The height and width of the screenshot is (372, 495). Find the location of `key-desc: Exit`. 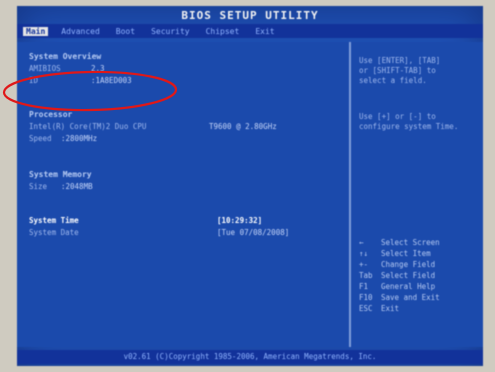

key-desc: Exit is located at coordinates (390, 308).